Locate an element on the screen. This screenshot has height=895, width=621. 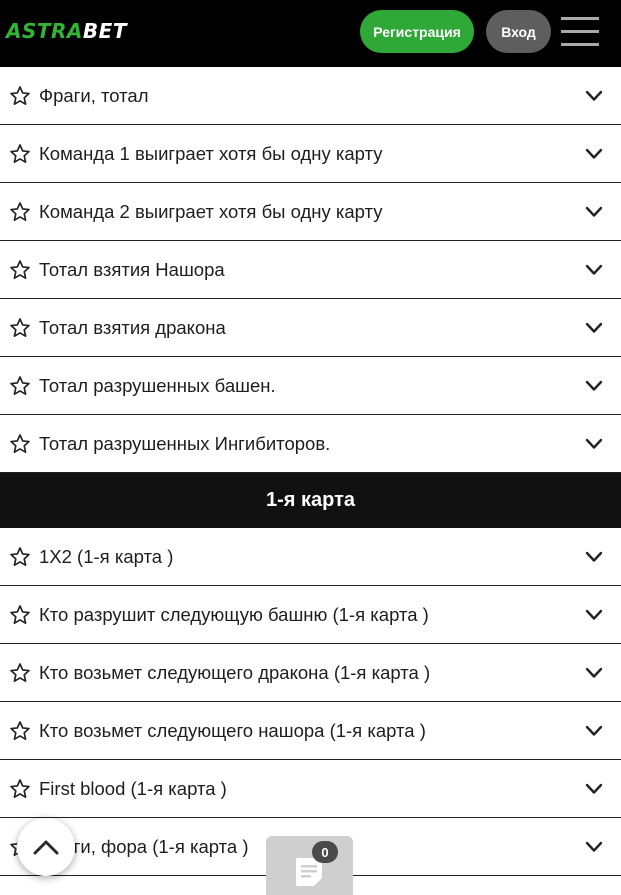
market-label: Тотал взятия дракона is located at coordinates (132, 327).